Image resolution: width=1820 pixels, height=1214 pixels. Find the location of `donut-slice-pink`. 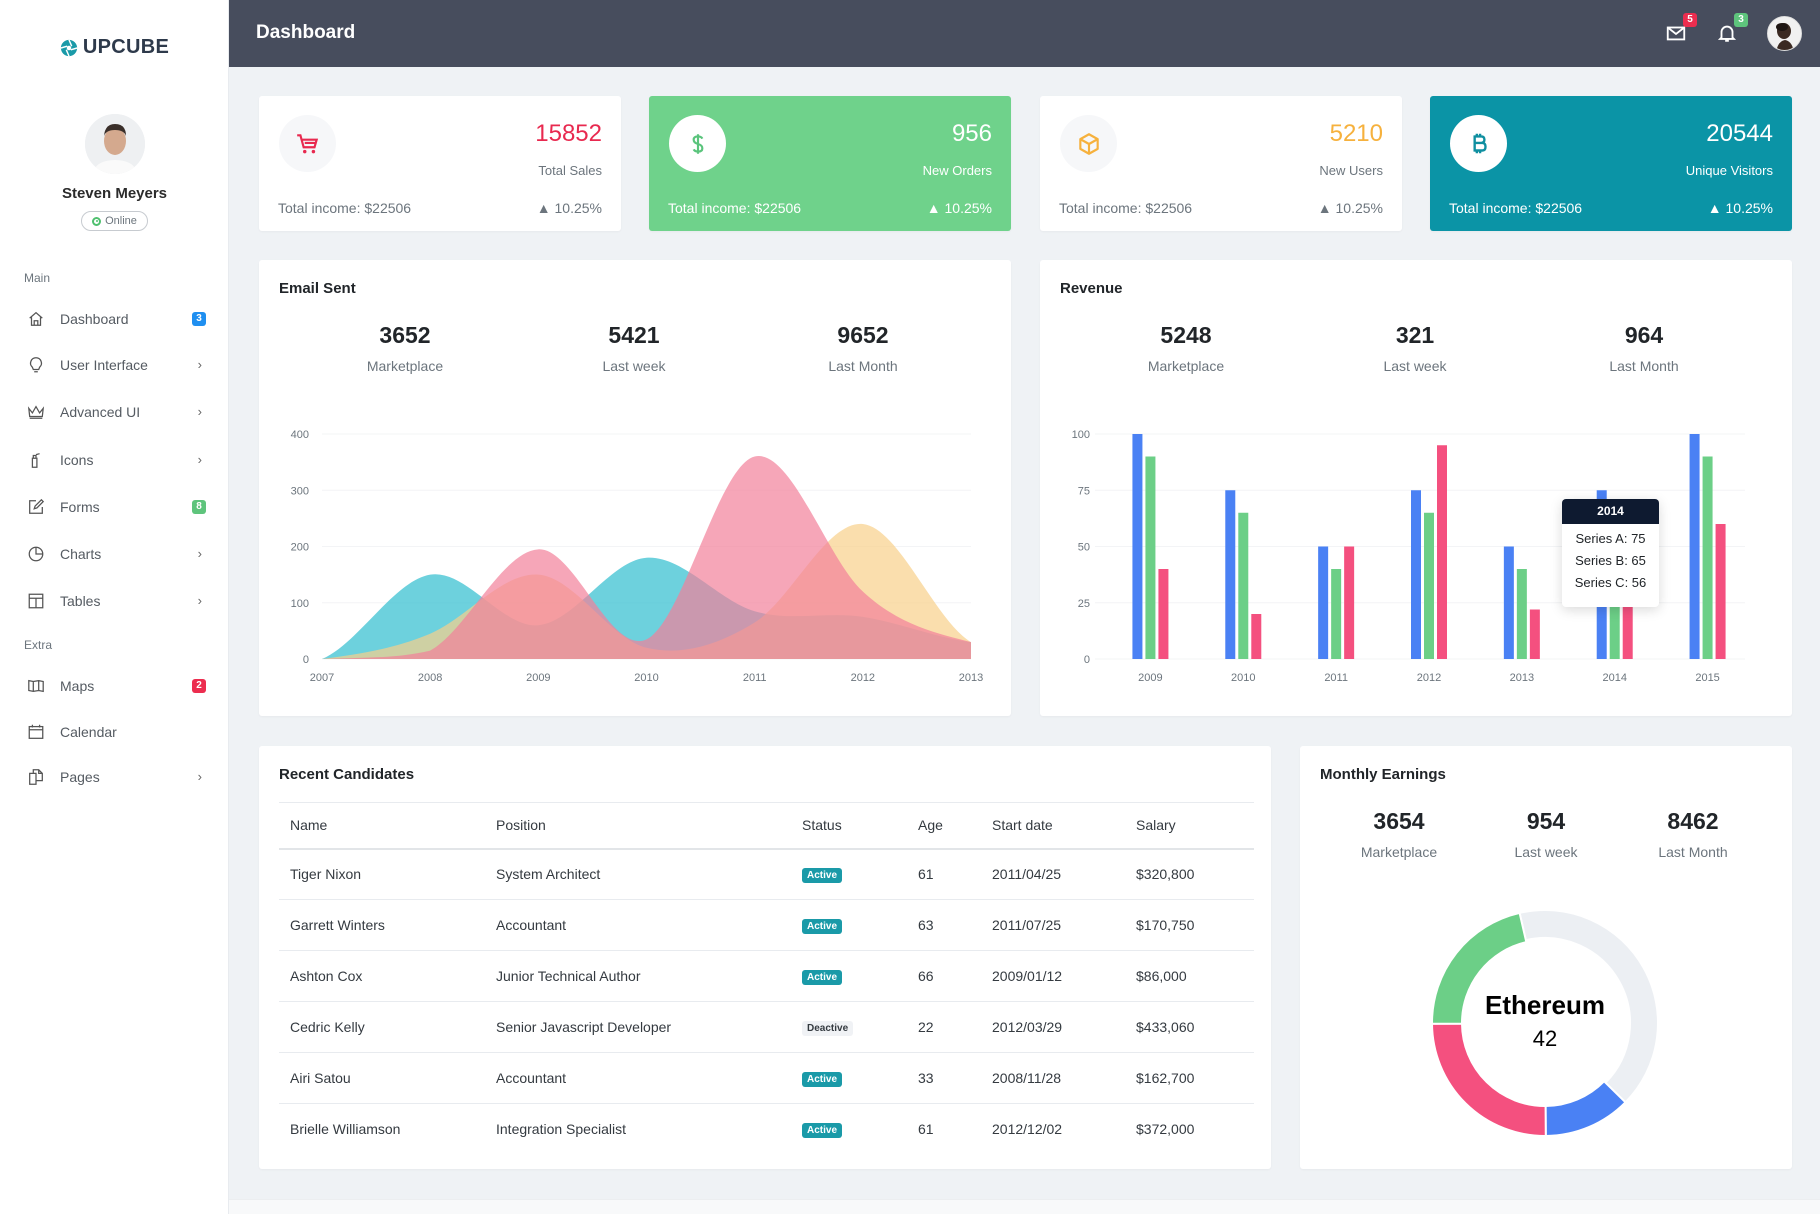

donut-slice-pink is located at coordinates (1488, 1079).